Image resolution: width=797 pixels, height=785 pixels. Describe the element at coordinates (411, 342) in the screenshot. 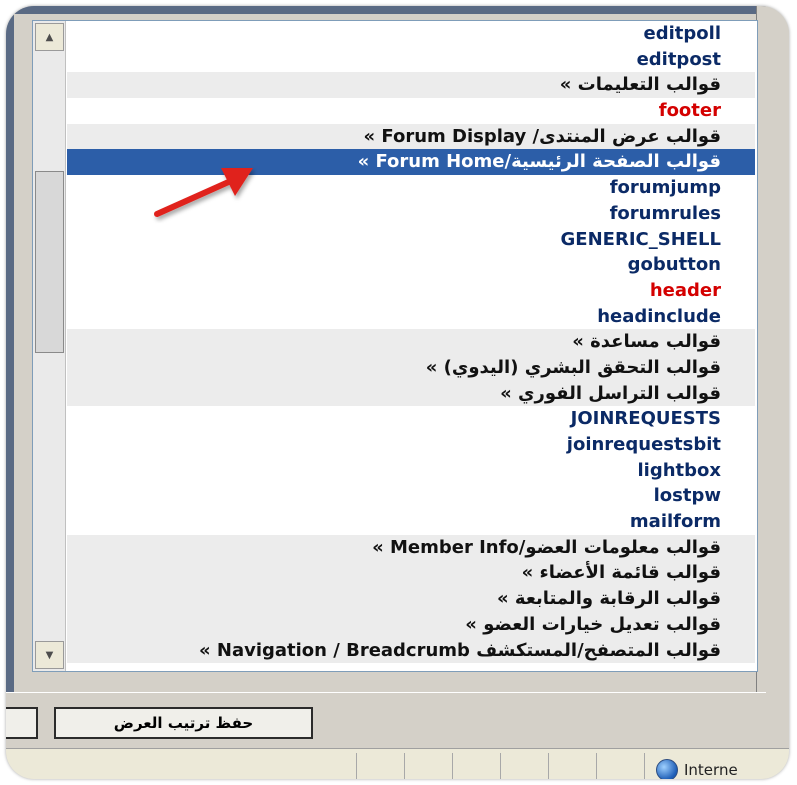

I see `list-item: قوالب مساعدة »` at that location.